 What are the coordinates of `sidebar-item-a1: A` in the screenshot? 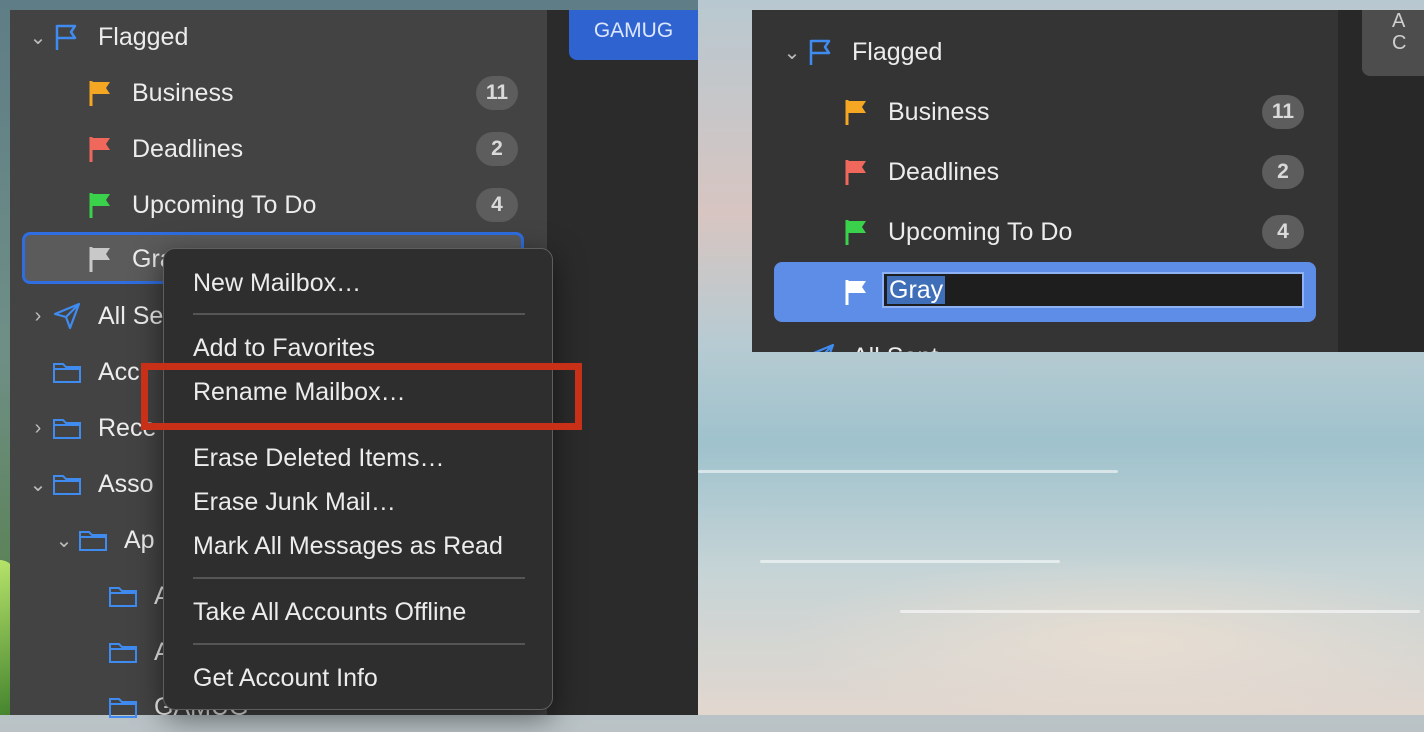 It's located at (138, 596).